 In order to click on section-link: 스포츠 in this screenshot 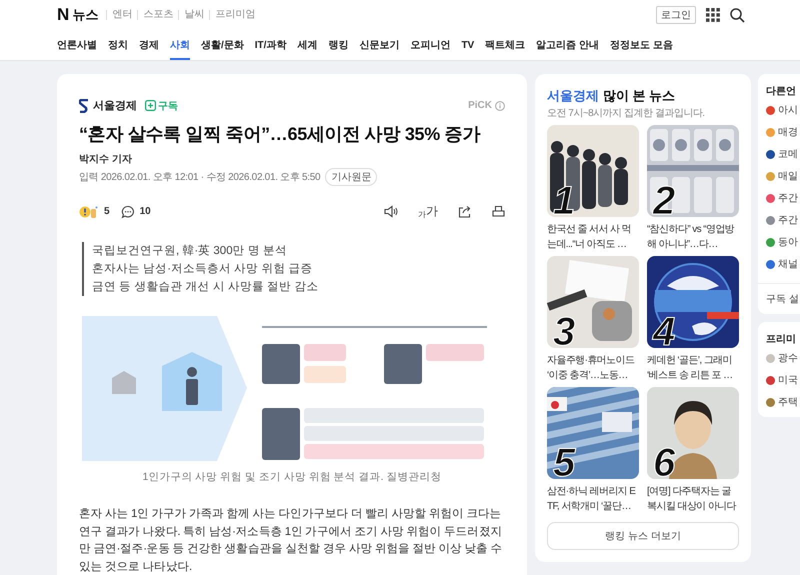, I will do `click(157, 15)`.